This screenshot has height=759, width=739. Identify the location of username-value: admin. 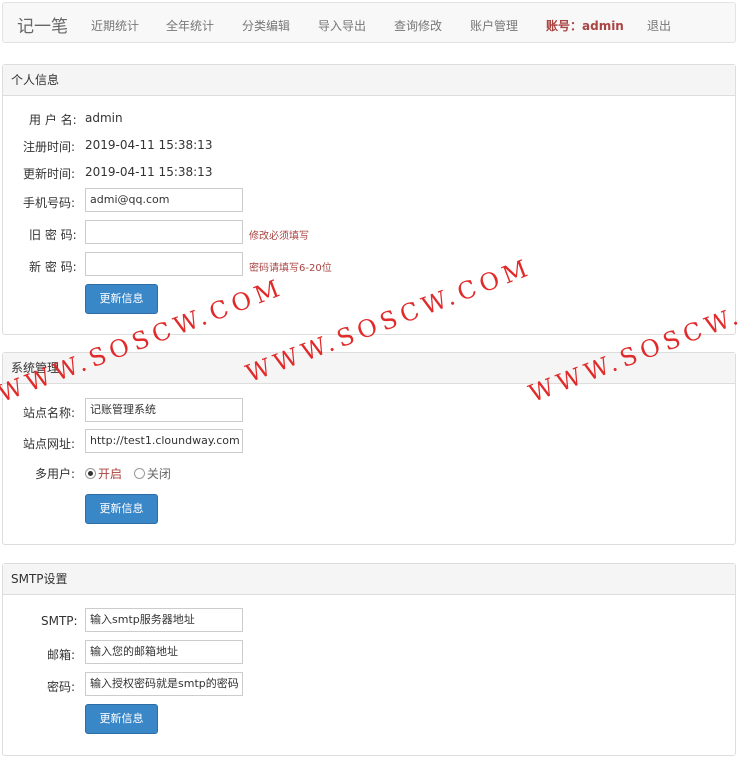
(104, 118).